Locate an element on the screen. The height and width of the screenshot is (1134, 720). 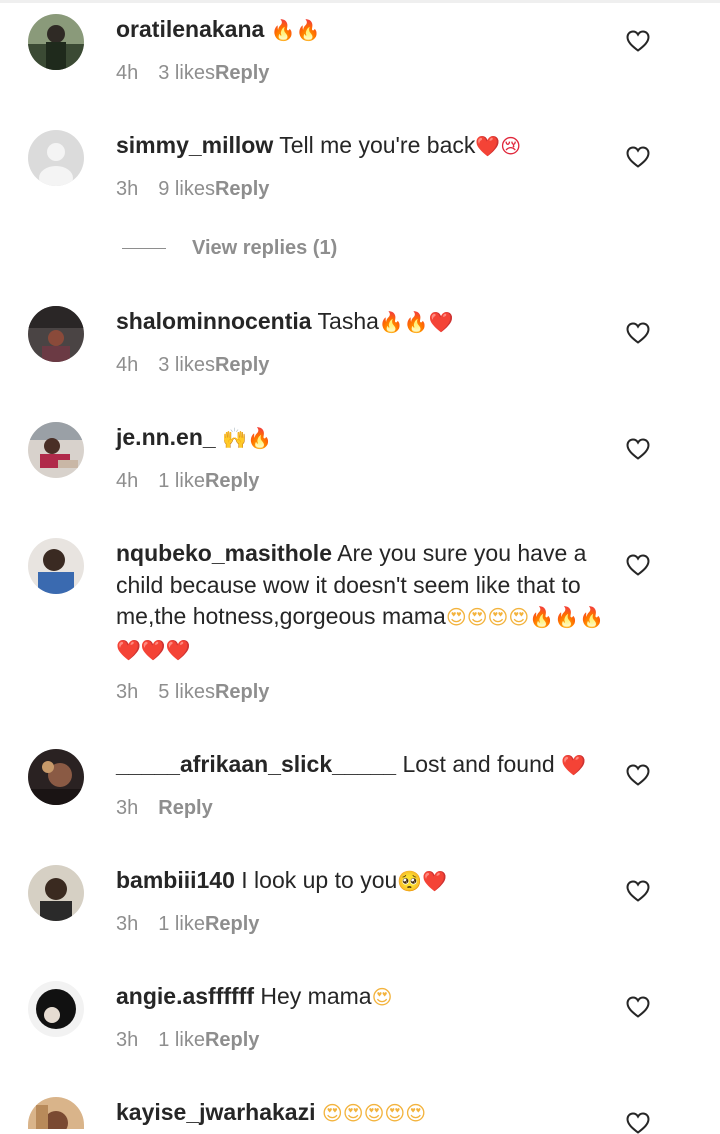
comment-emoji: 🥺❤️ is located at coordinates (422, 881).